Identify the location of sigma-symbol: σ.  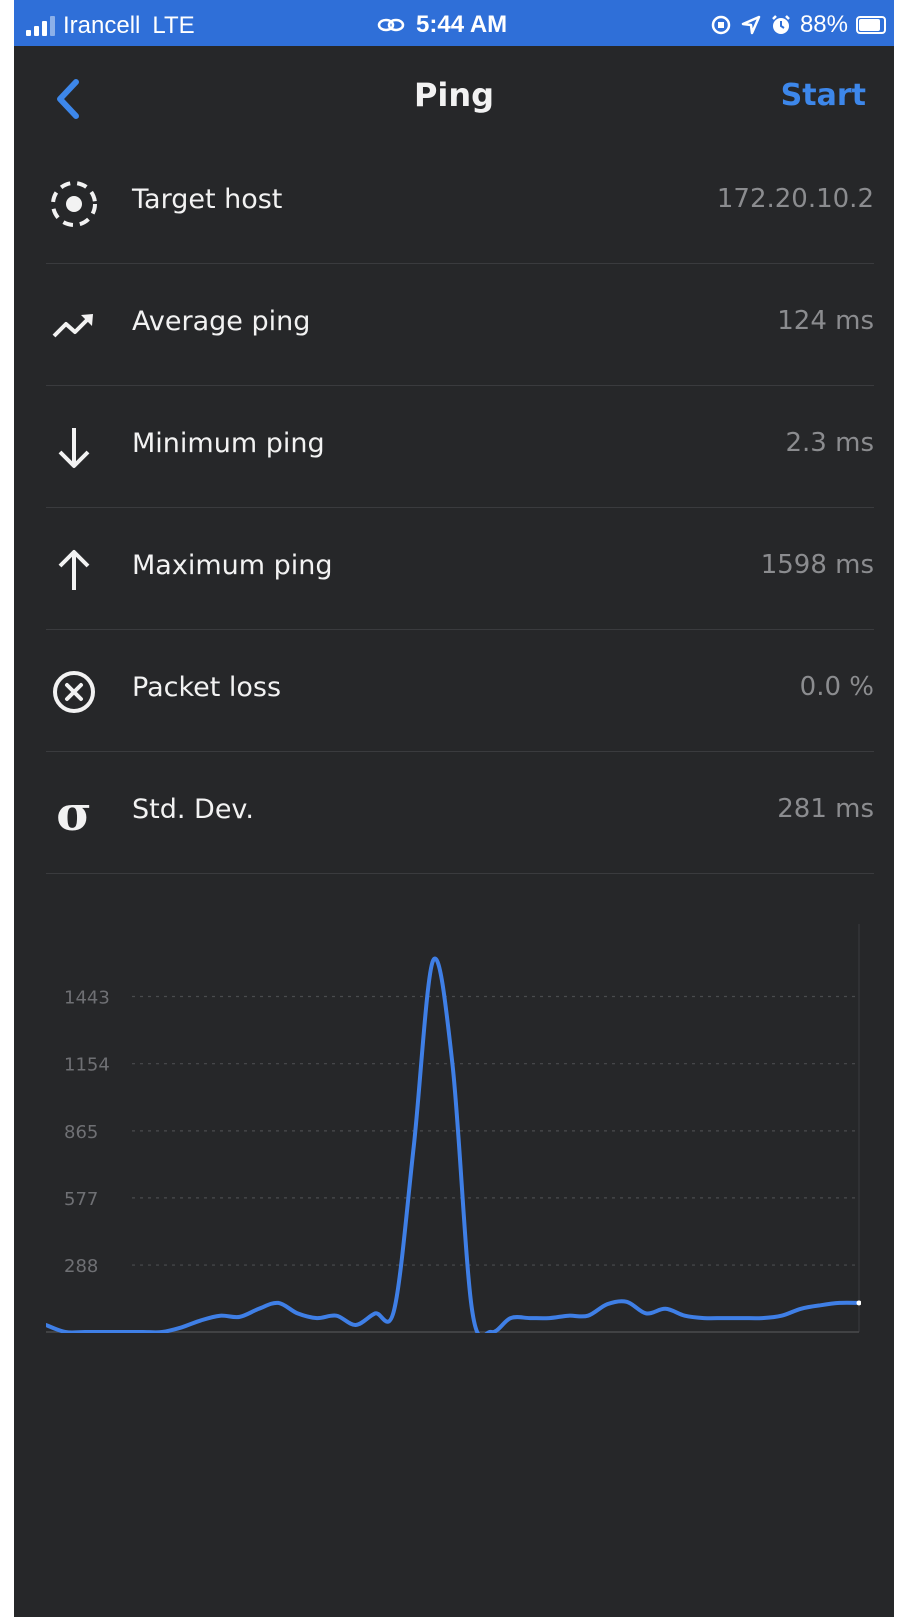
(74, 814).